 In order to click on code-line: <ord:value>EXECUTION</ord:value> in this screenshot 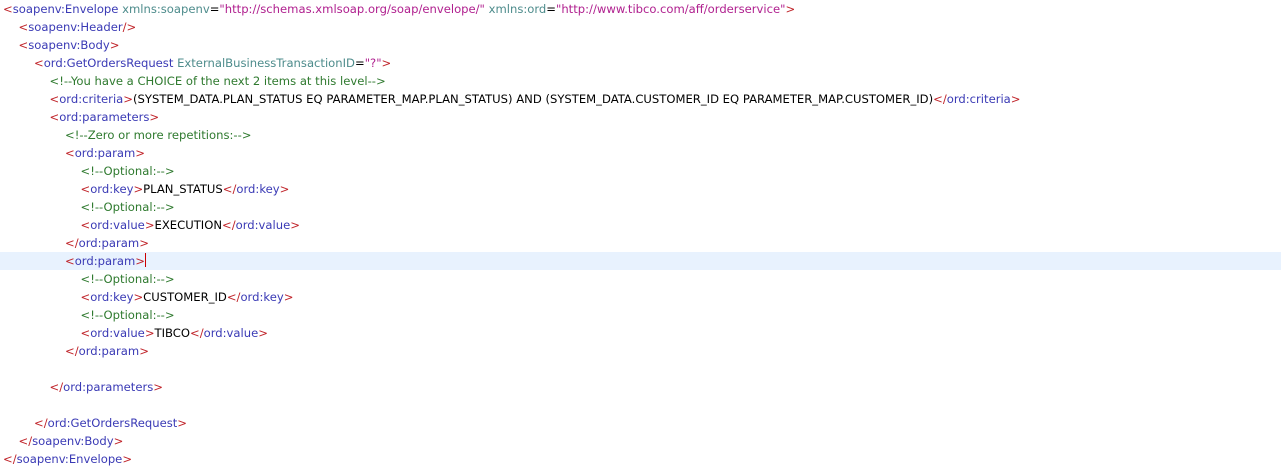, I will do `click(640, 225)`.